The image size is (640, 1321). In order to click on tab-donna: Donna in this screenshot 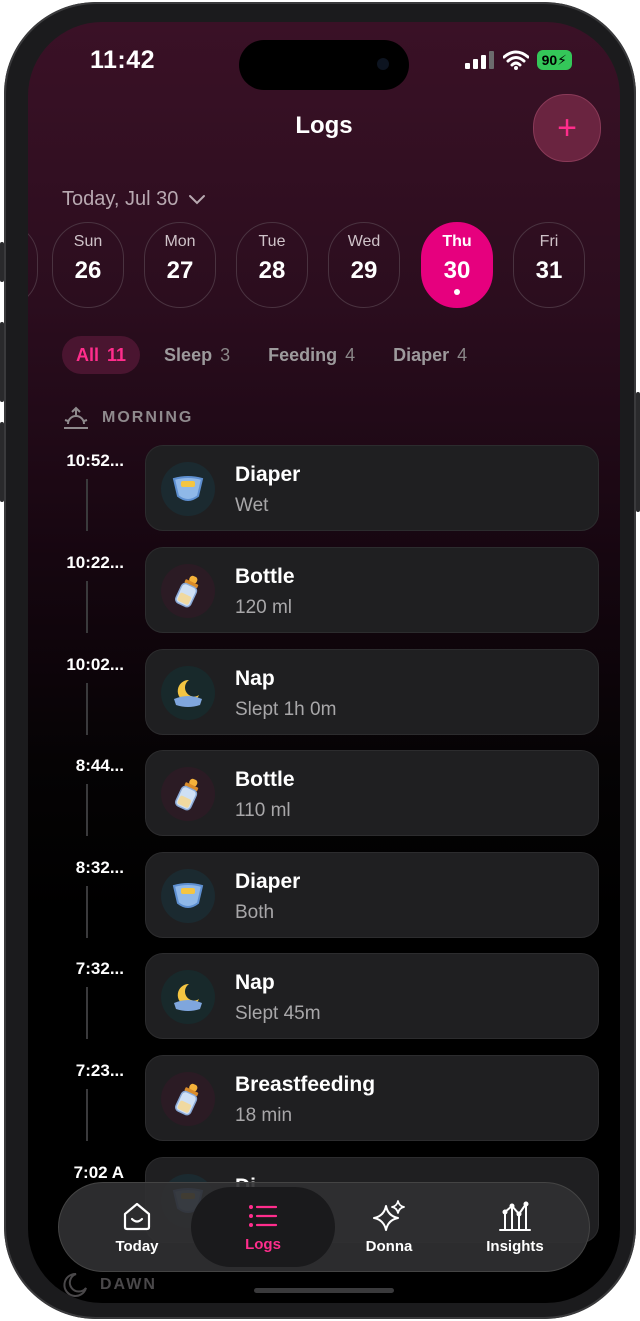, I will do `click(389, 1227)`.